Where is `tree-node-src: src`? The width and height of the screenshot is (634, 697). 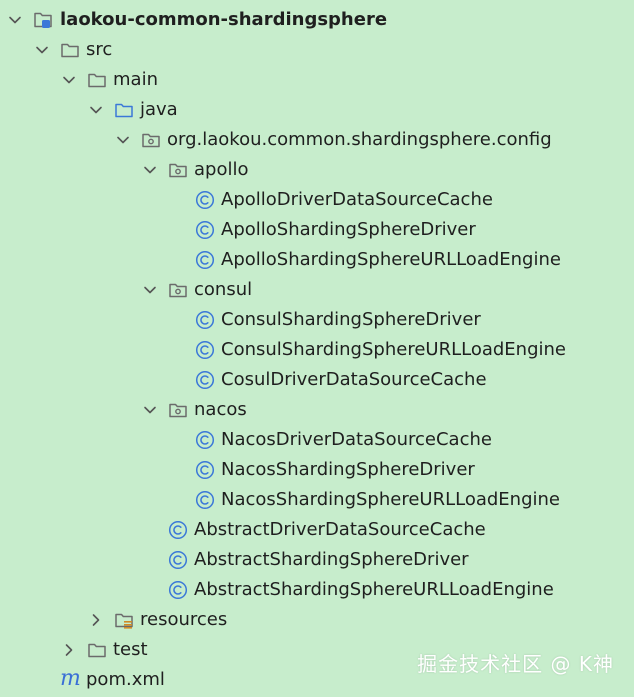 tree-node-src: src is located at coordinates (317, 50).